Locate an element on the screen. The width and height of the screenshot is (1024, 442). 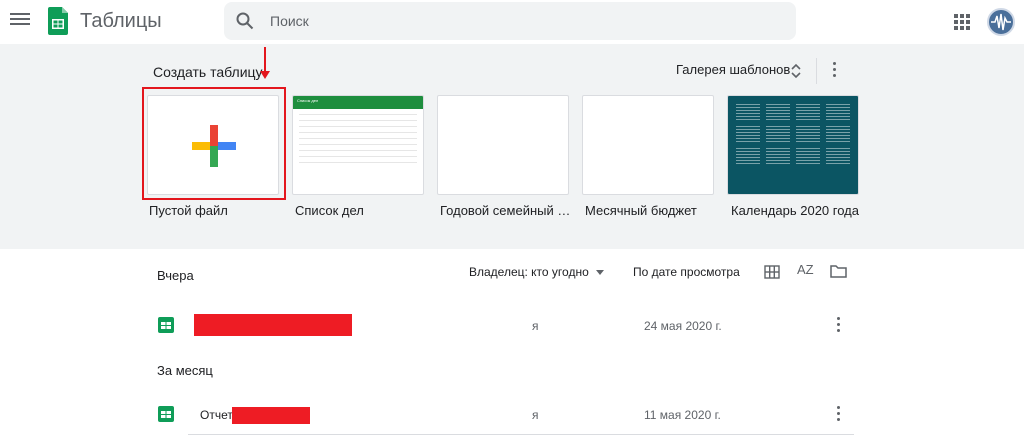
file-row: я 24 мая 2020 г. is located at coordinates (501, 326).